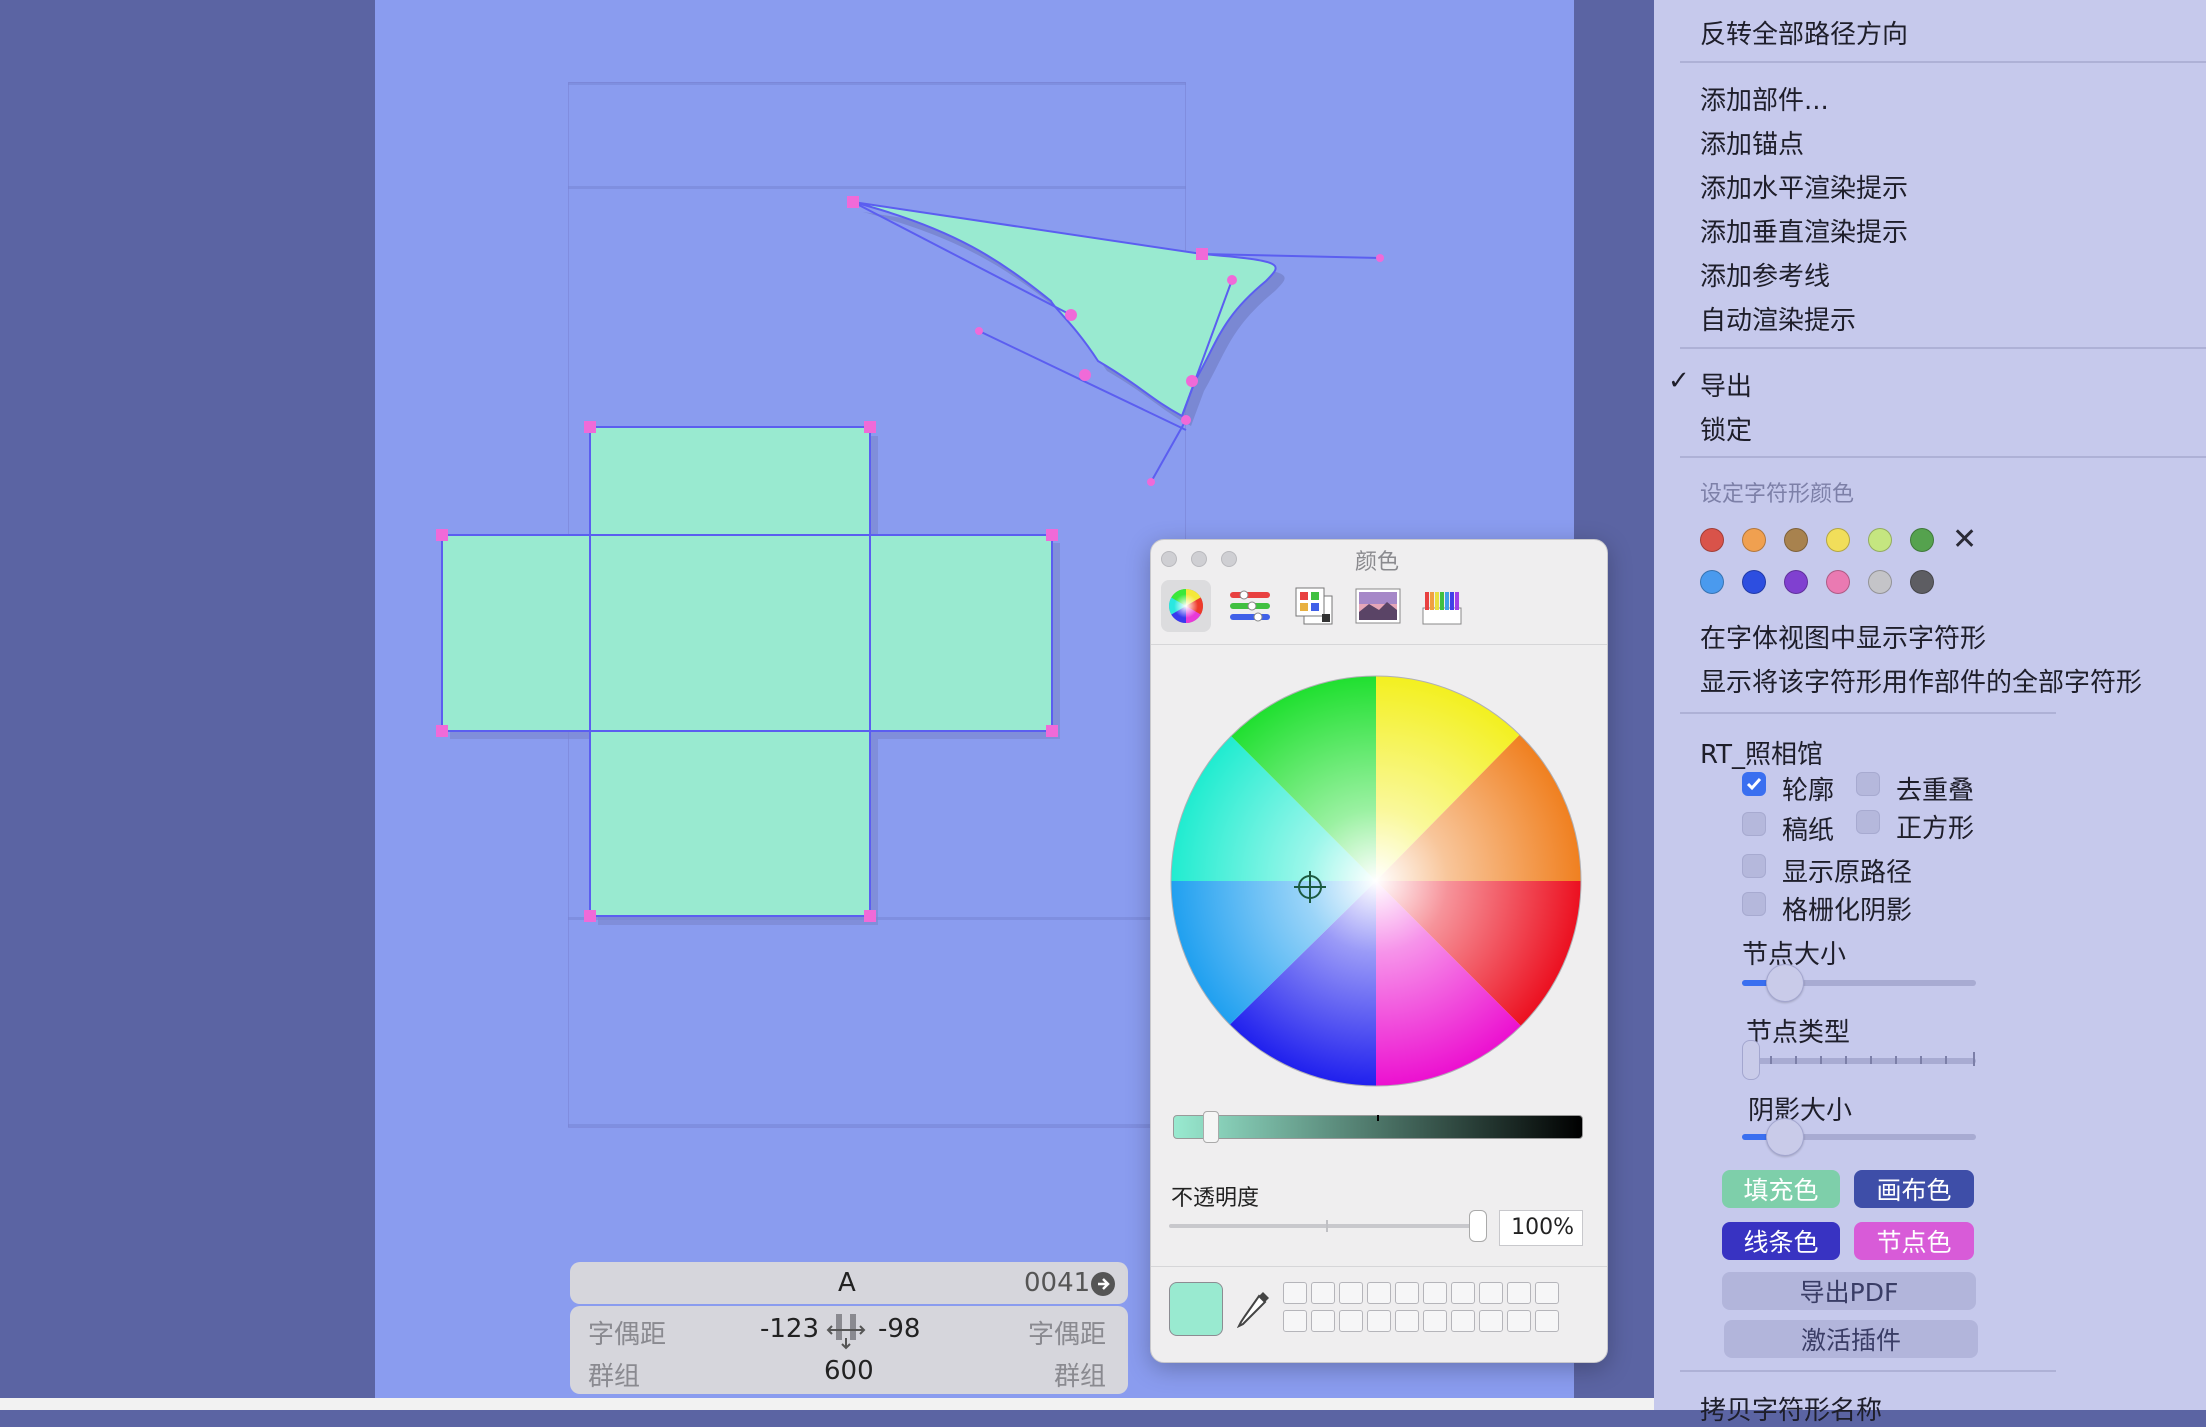 The height and width of the screenshot is (1427, 2206). I want to click on menu-item-autohint: 自动渲染提示, so click(1778, 318).